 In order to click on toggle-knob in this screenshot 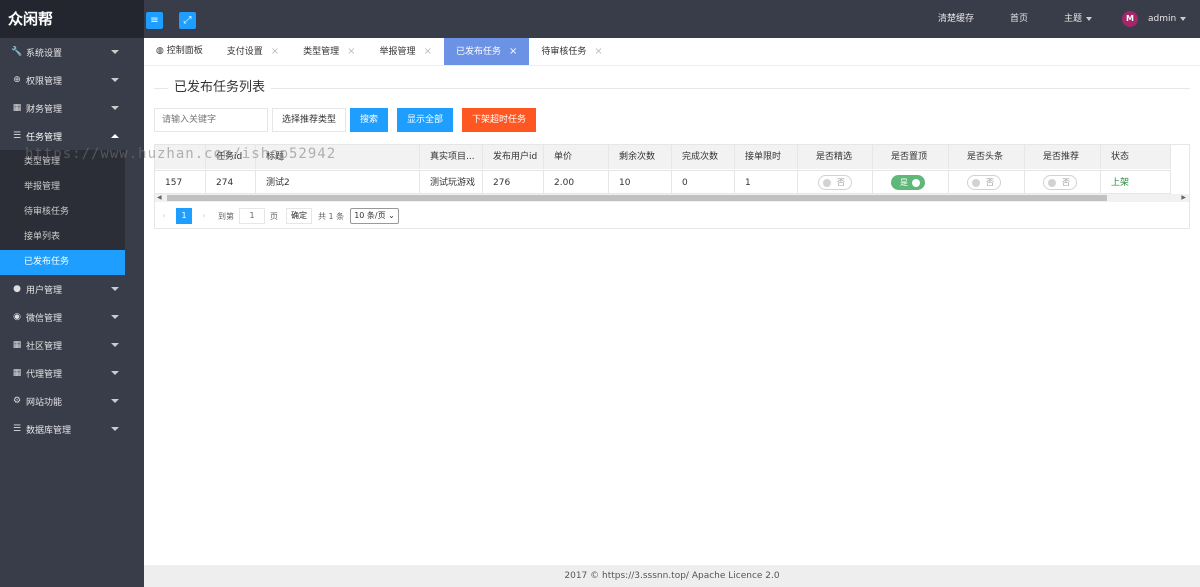, I will do `click(976, 183)`.